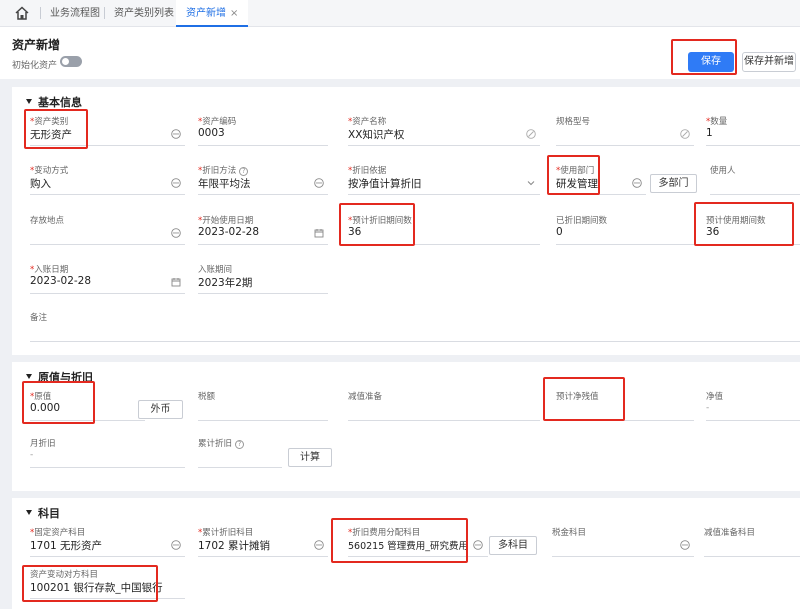 The image size is (800, 609). I want to click on init-asset-toggle, so click(71, 61).